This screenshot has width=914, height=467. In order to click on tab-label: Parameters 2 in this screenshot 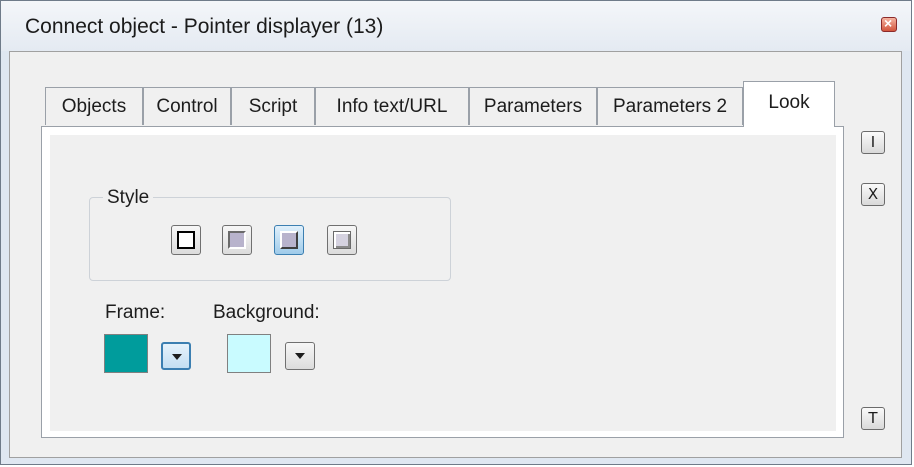, I will do `click(670, 106)`.